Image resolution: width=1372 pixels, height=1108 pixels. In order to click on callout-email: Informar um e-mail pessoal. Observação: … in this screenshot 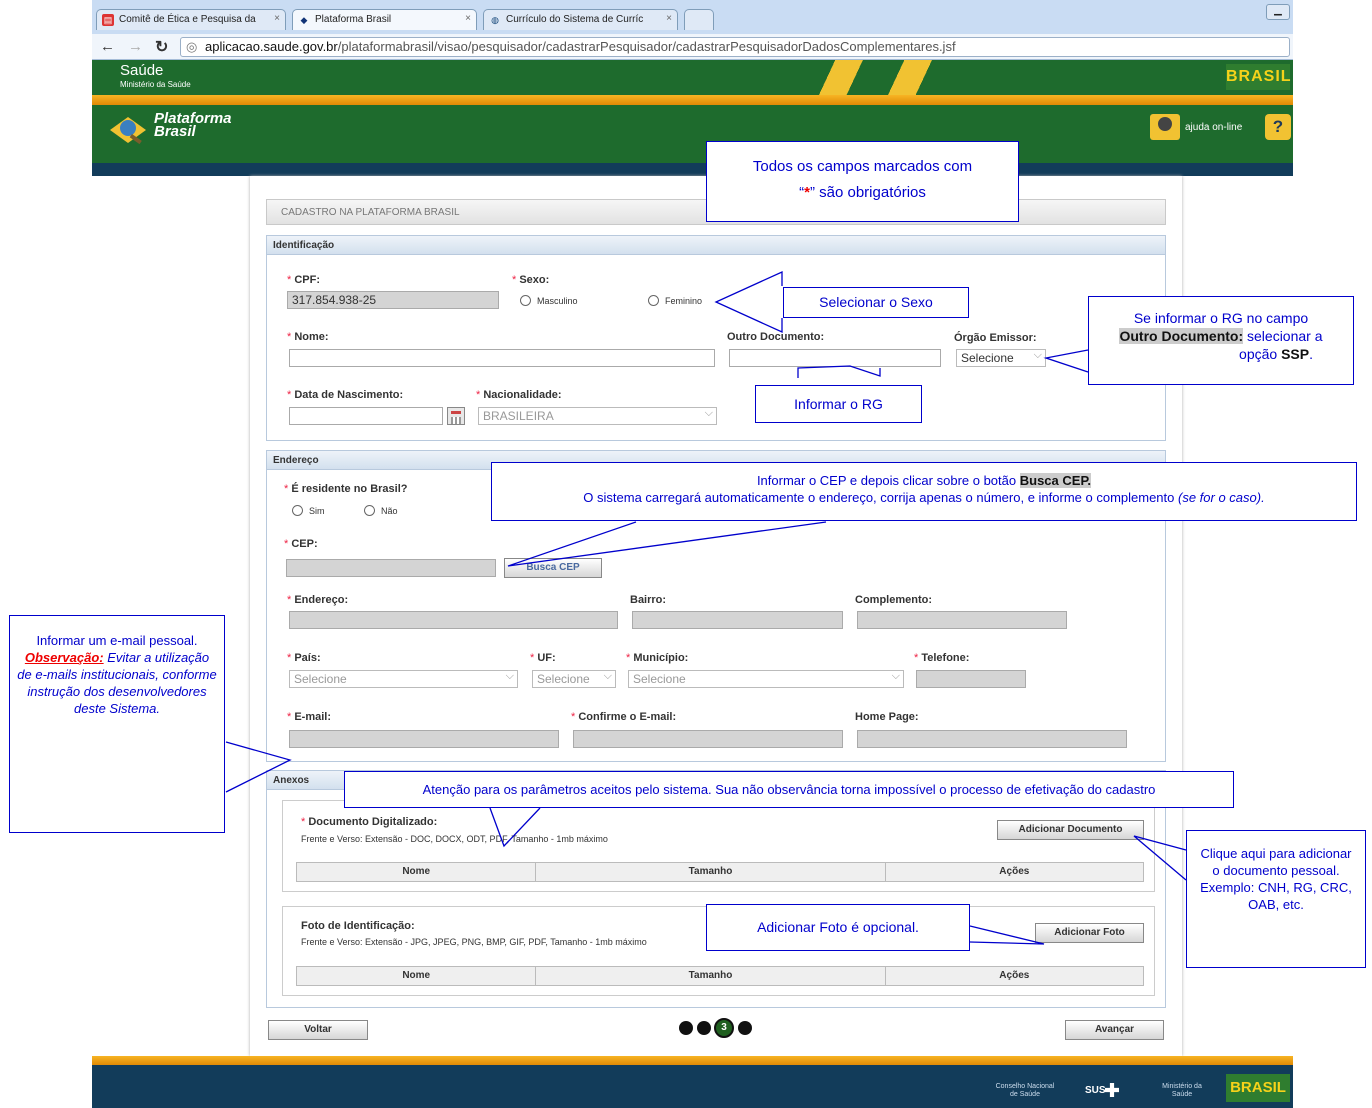, I will do `click(117, 724)`.